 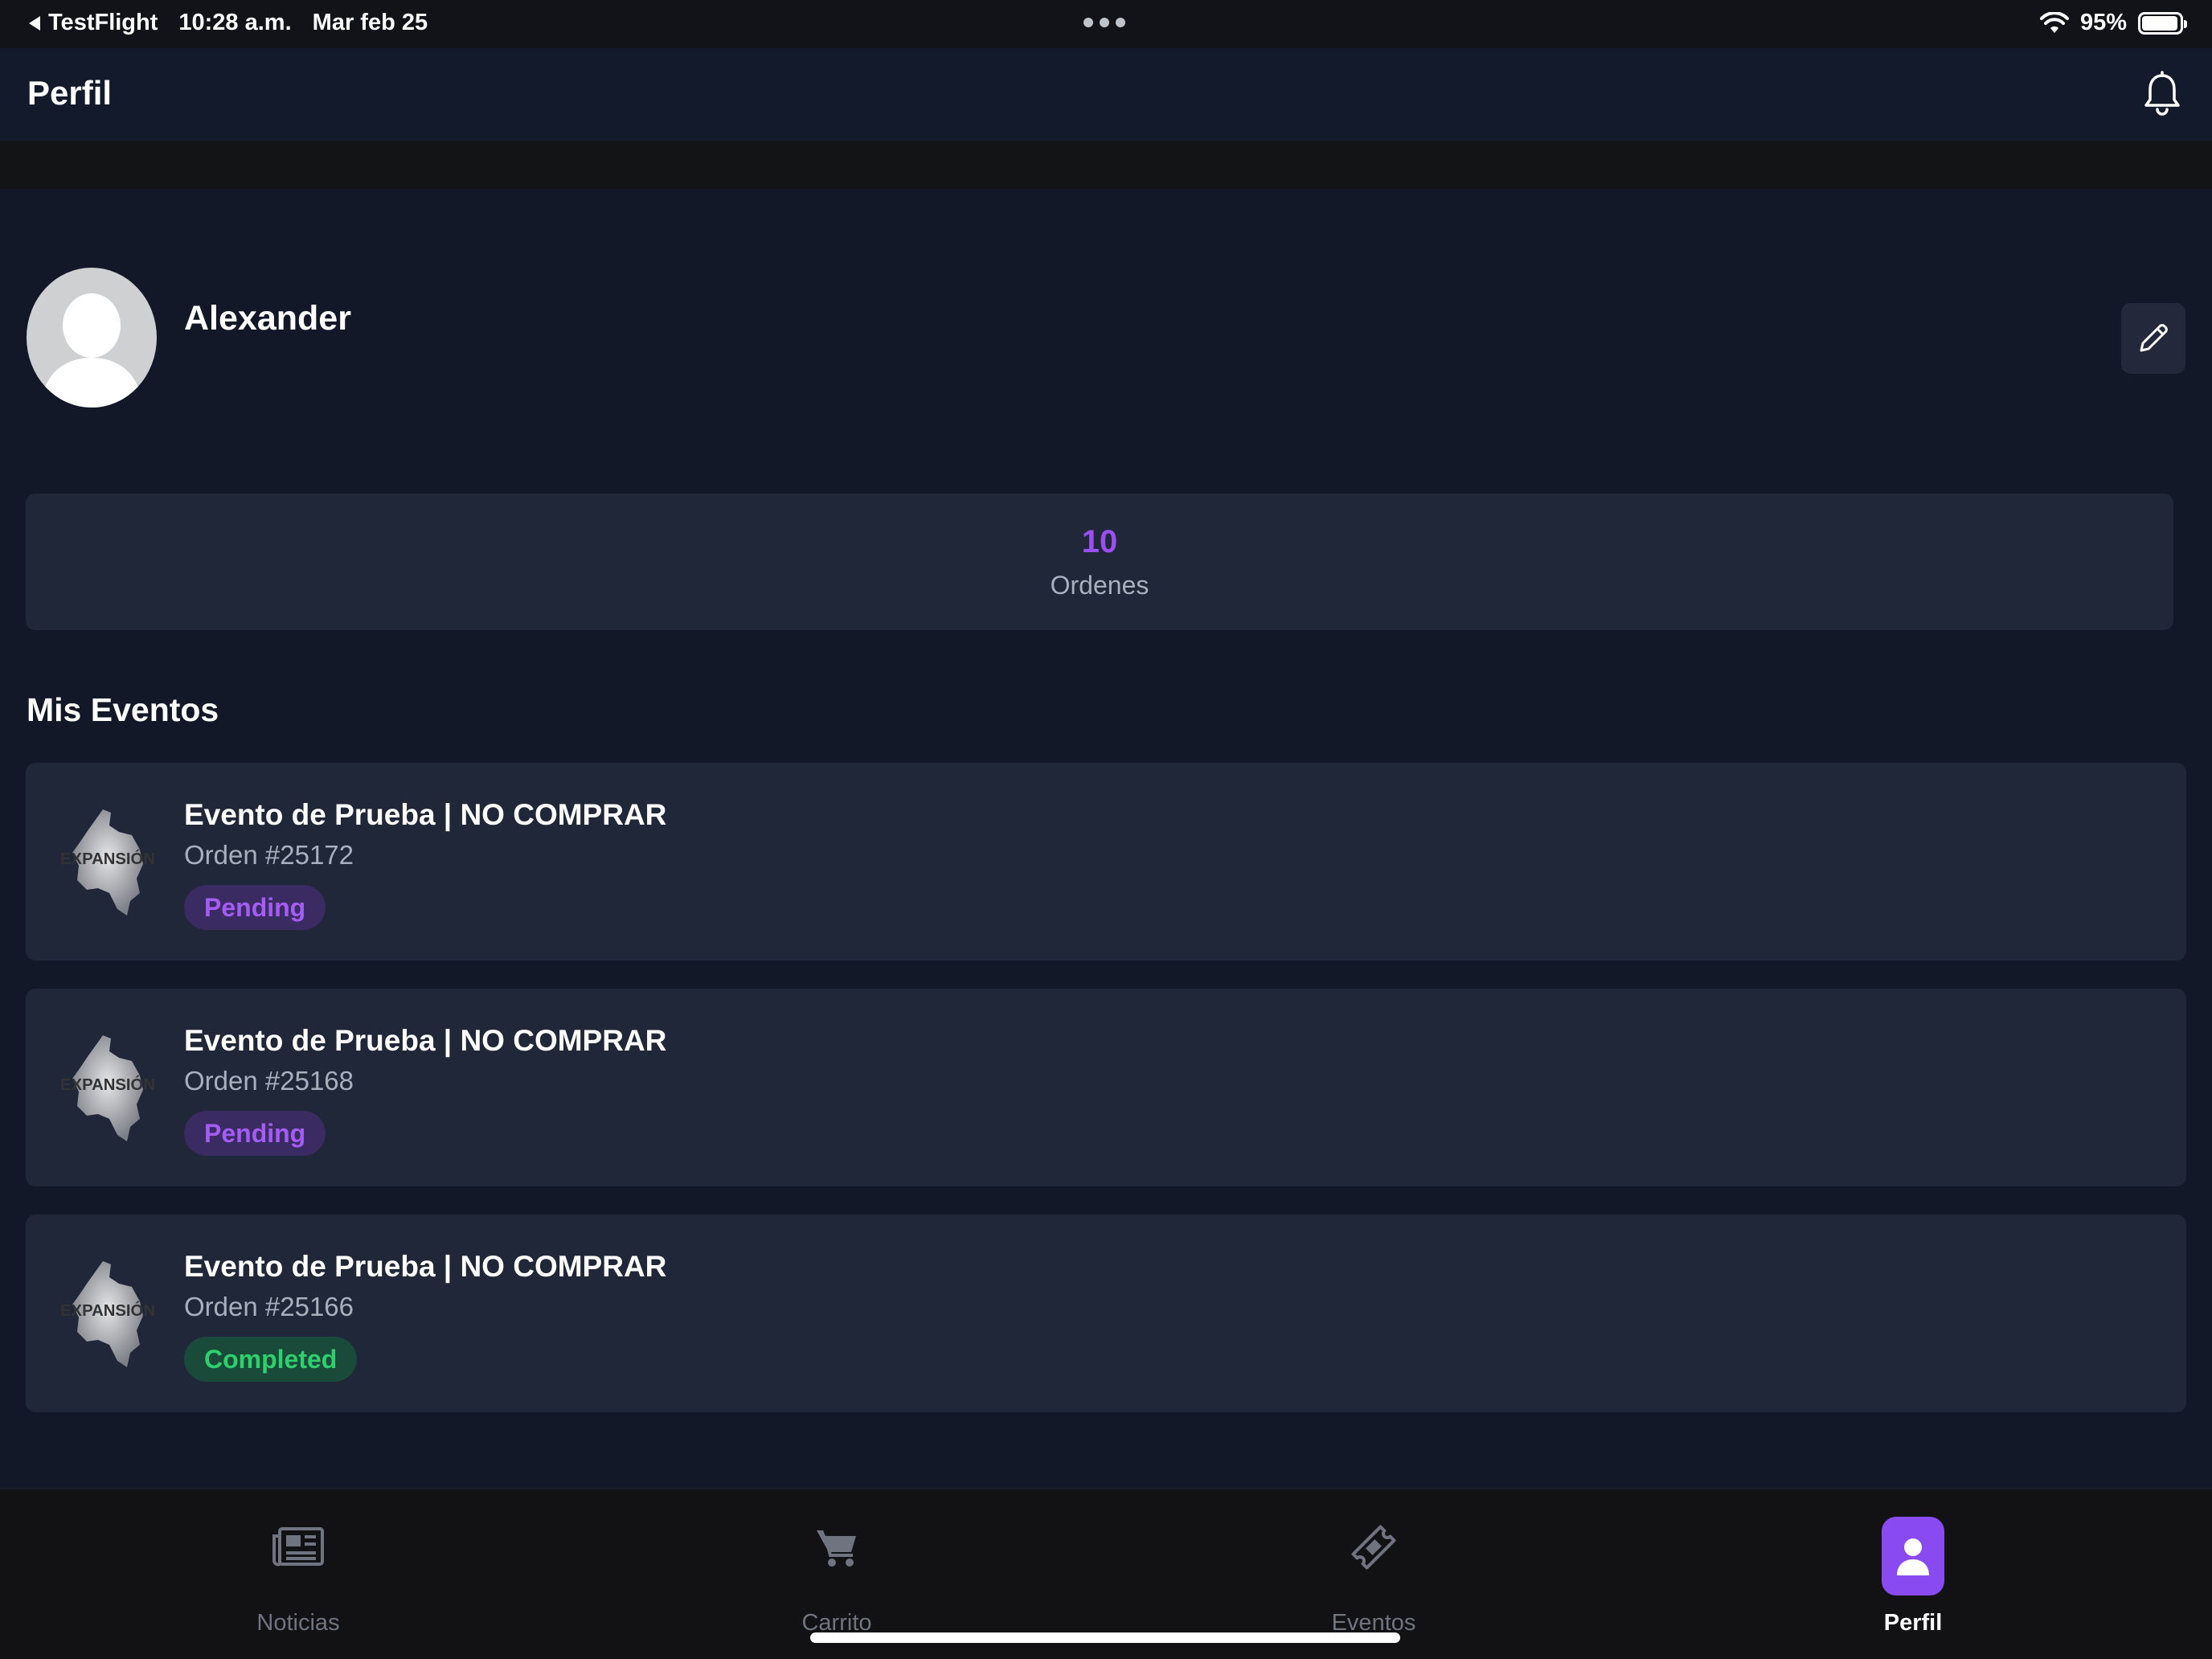 I want to click on status-bar-right: 95%, so click(x=2113, y=23).